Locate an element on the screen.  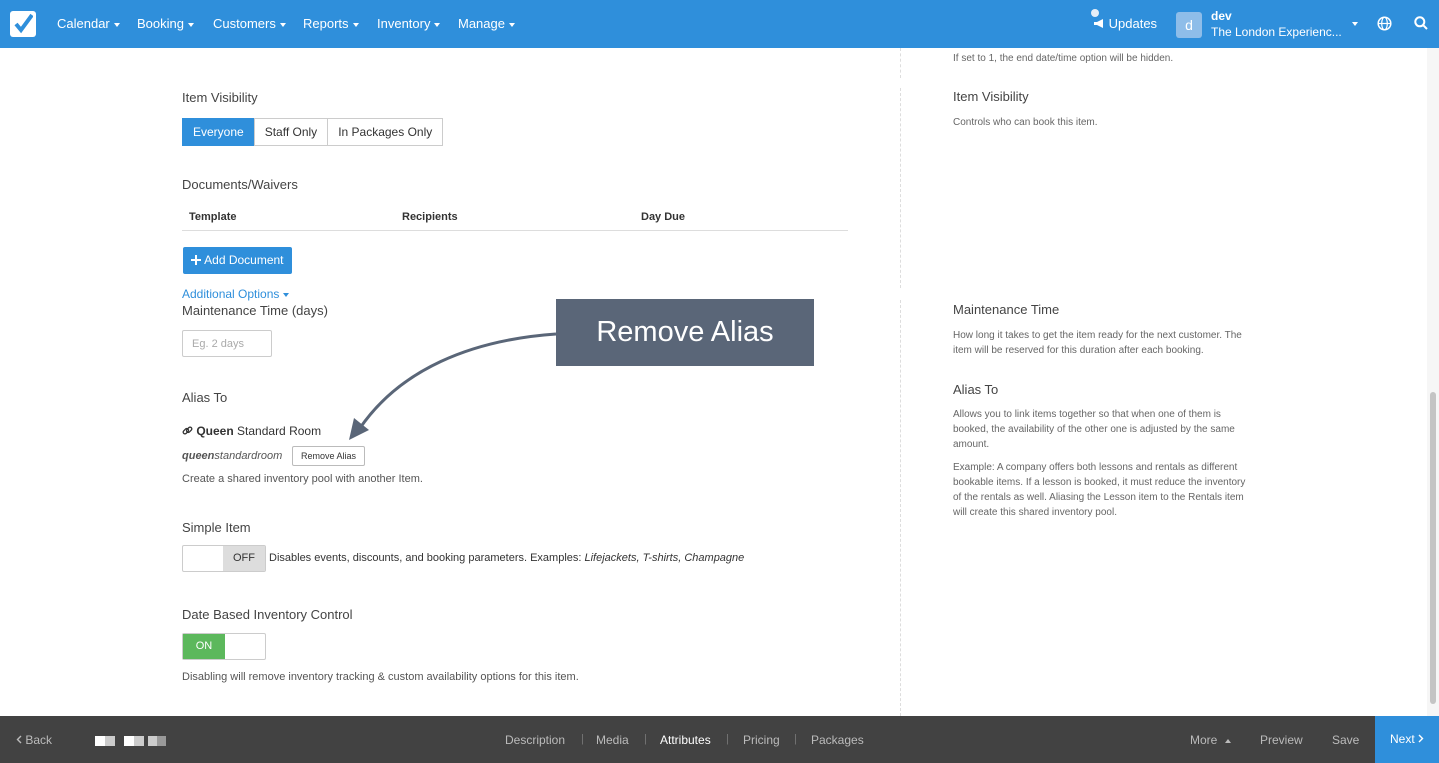
item-visibility-title: Item Visibility is located at coordinates (220, 97).